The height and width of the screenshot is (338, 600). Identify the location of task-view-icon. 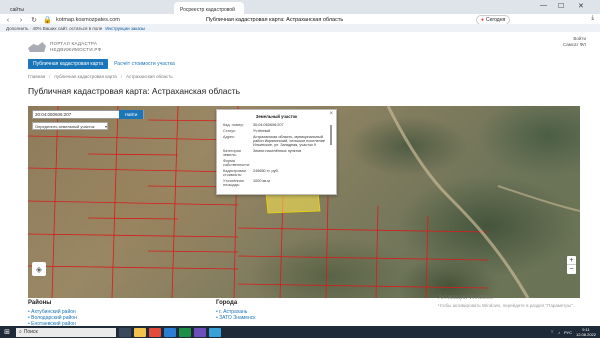
(125, 332).